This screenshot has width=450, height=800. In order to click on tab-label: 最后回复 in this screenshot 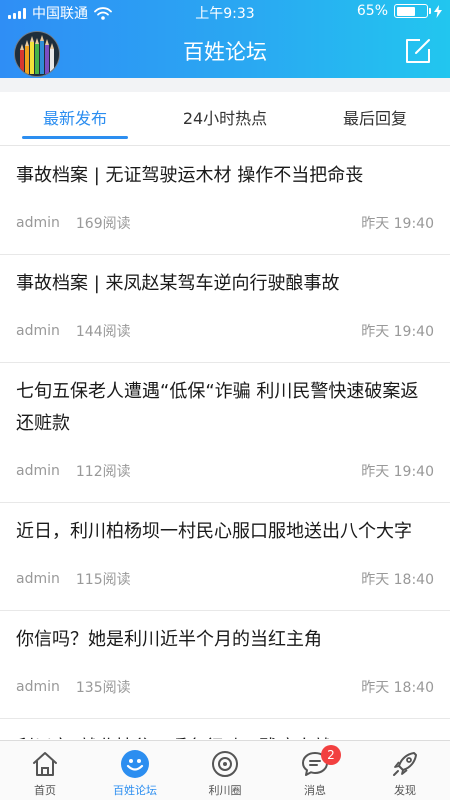, I will do `click(374, 118)`.